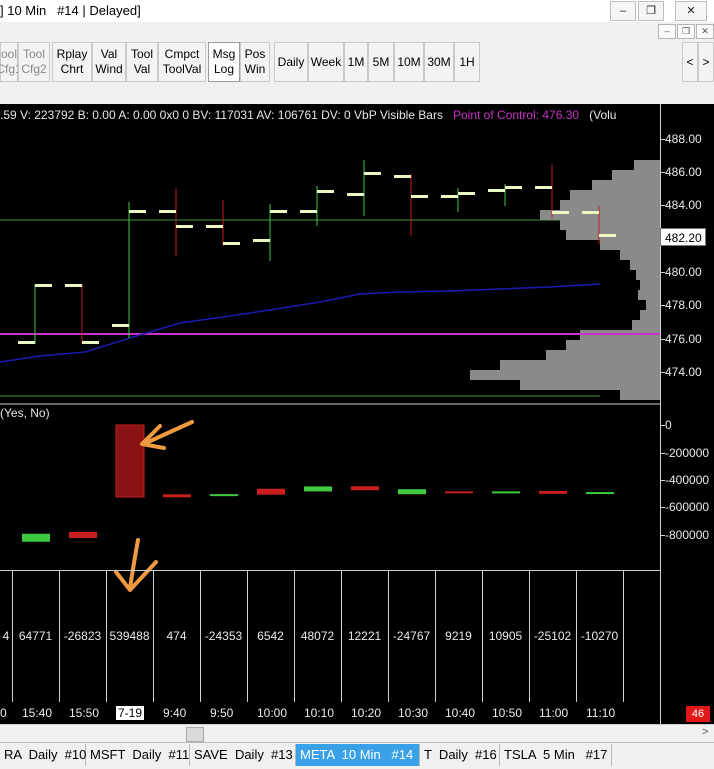 The image size is (714, 769). What do you see at coordinates (683, 139) in the screenshot?
I see `price-tick-488: 488.00` at bounding box center [683, 139].